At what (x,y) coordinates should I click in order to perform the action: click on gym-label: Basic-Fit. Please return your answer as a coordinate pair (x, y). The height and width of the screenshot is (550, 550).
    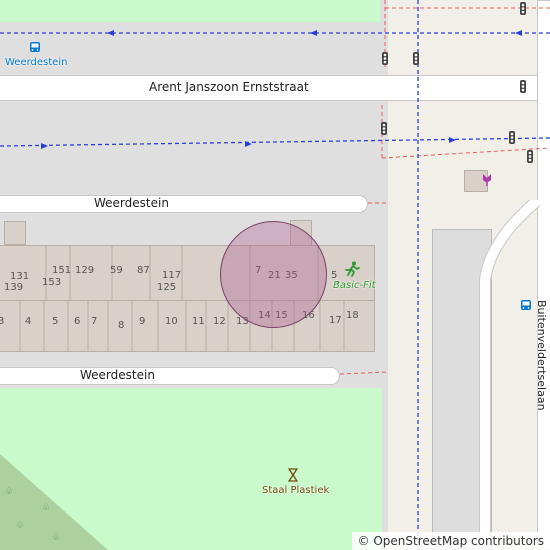
    Looking at the image, I should click on (354, 285).